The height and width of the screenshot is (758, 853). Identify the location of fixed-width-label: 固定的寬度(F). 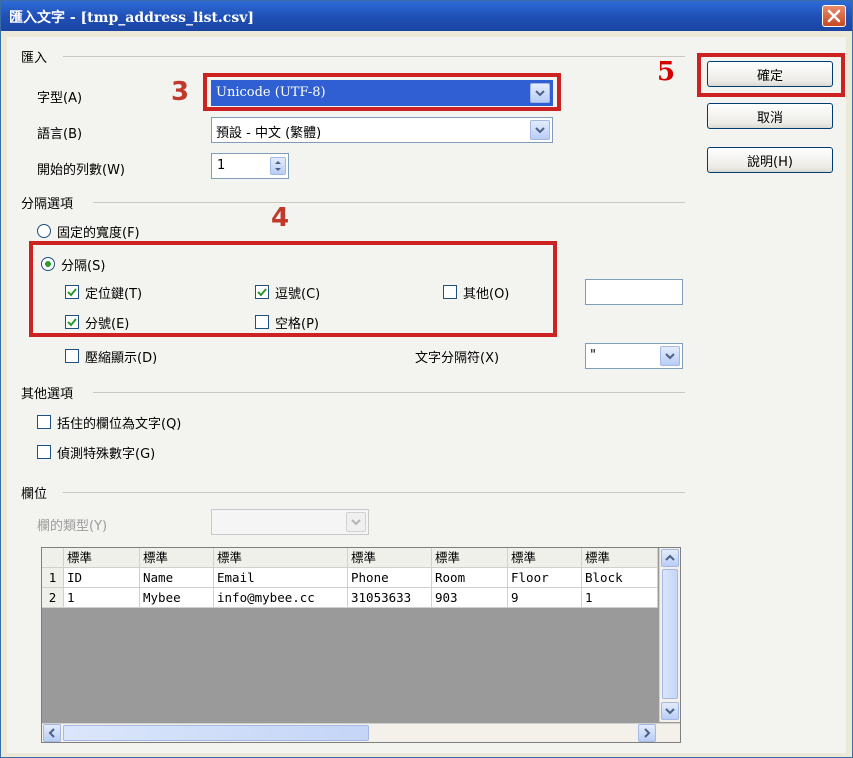
(98, 233).